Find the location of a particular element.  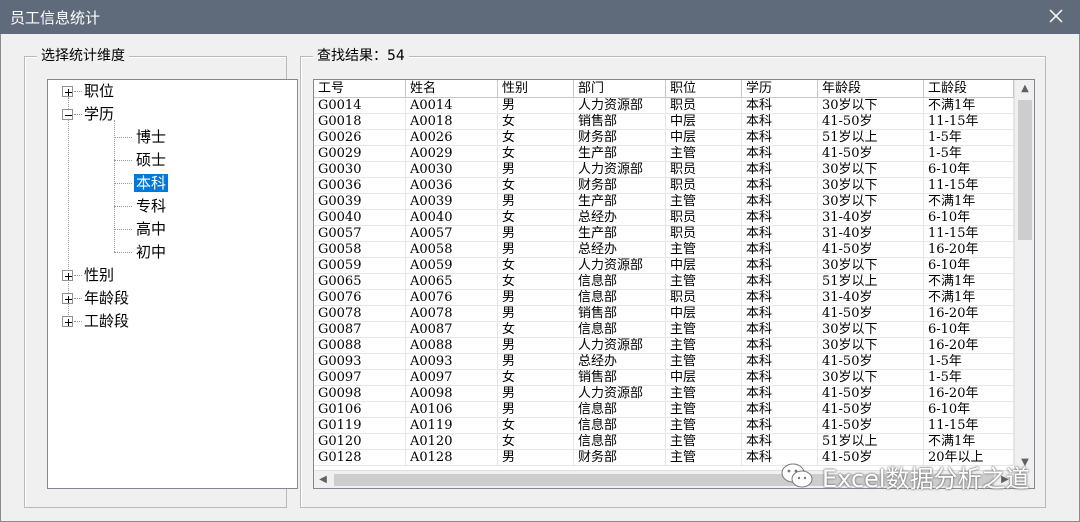

tree-node-3: 年龄段 is located at coordinates (106, 298).